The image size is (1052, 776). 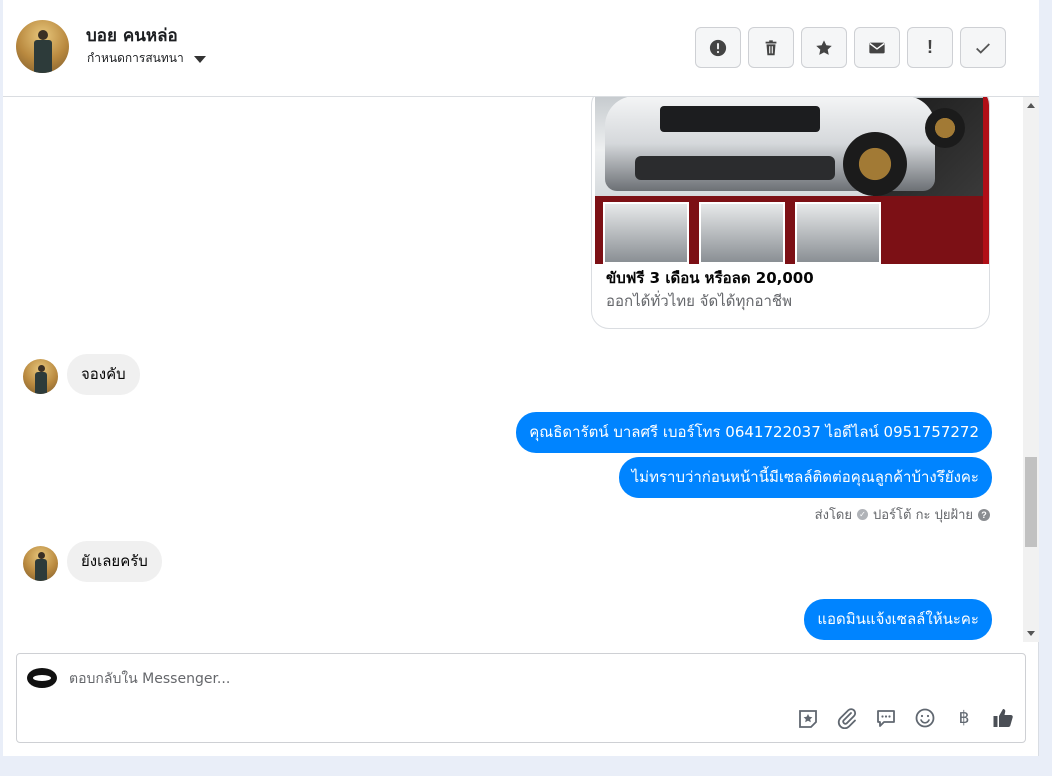 I want to click on message-bubble-incoming: ยังเลยครับ, so click(x=114, y=561).